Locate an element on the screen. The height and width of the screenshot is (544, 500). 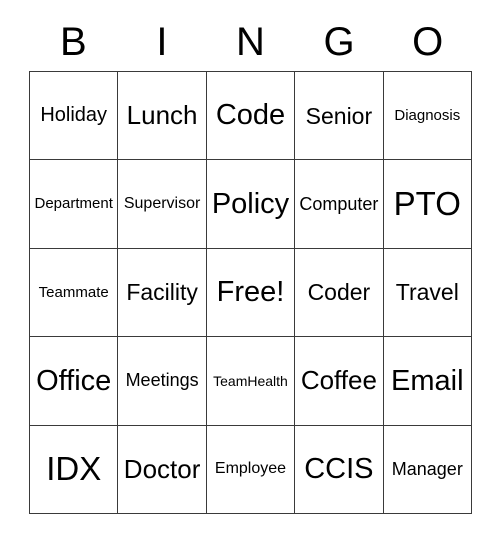
bingo-cell-label: Travel is located at coordinates (427, 292).